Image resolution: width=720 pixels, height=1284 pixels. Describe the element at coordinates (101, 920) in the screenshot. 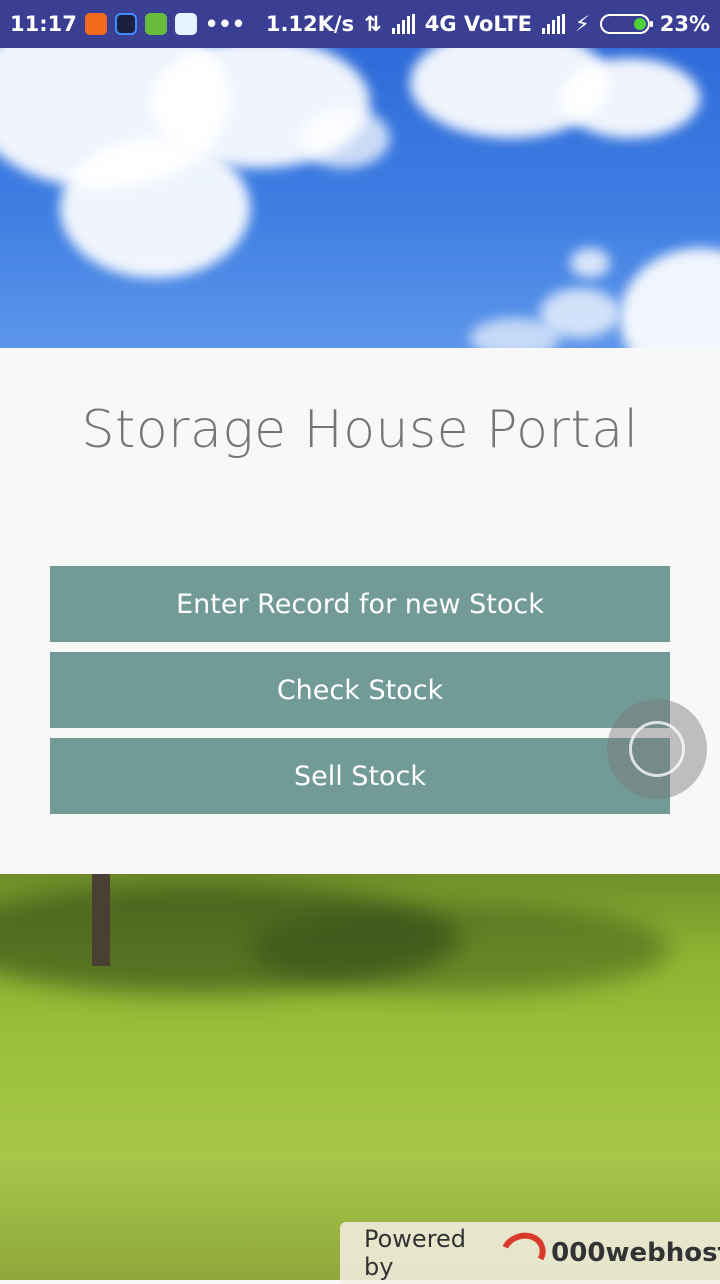

I see `tree-trunk` at that location.